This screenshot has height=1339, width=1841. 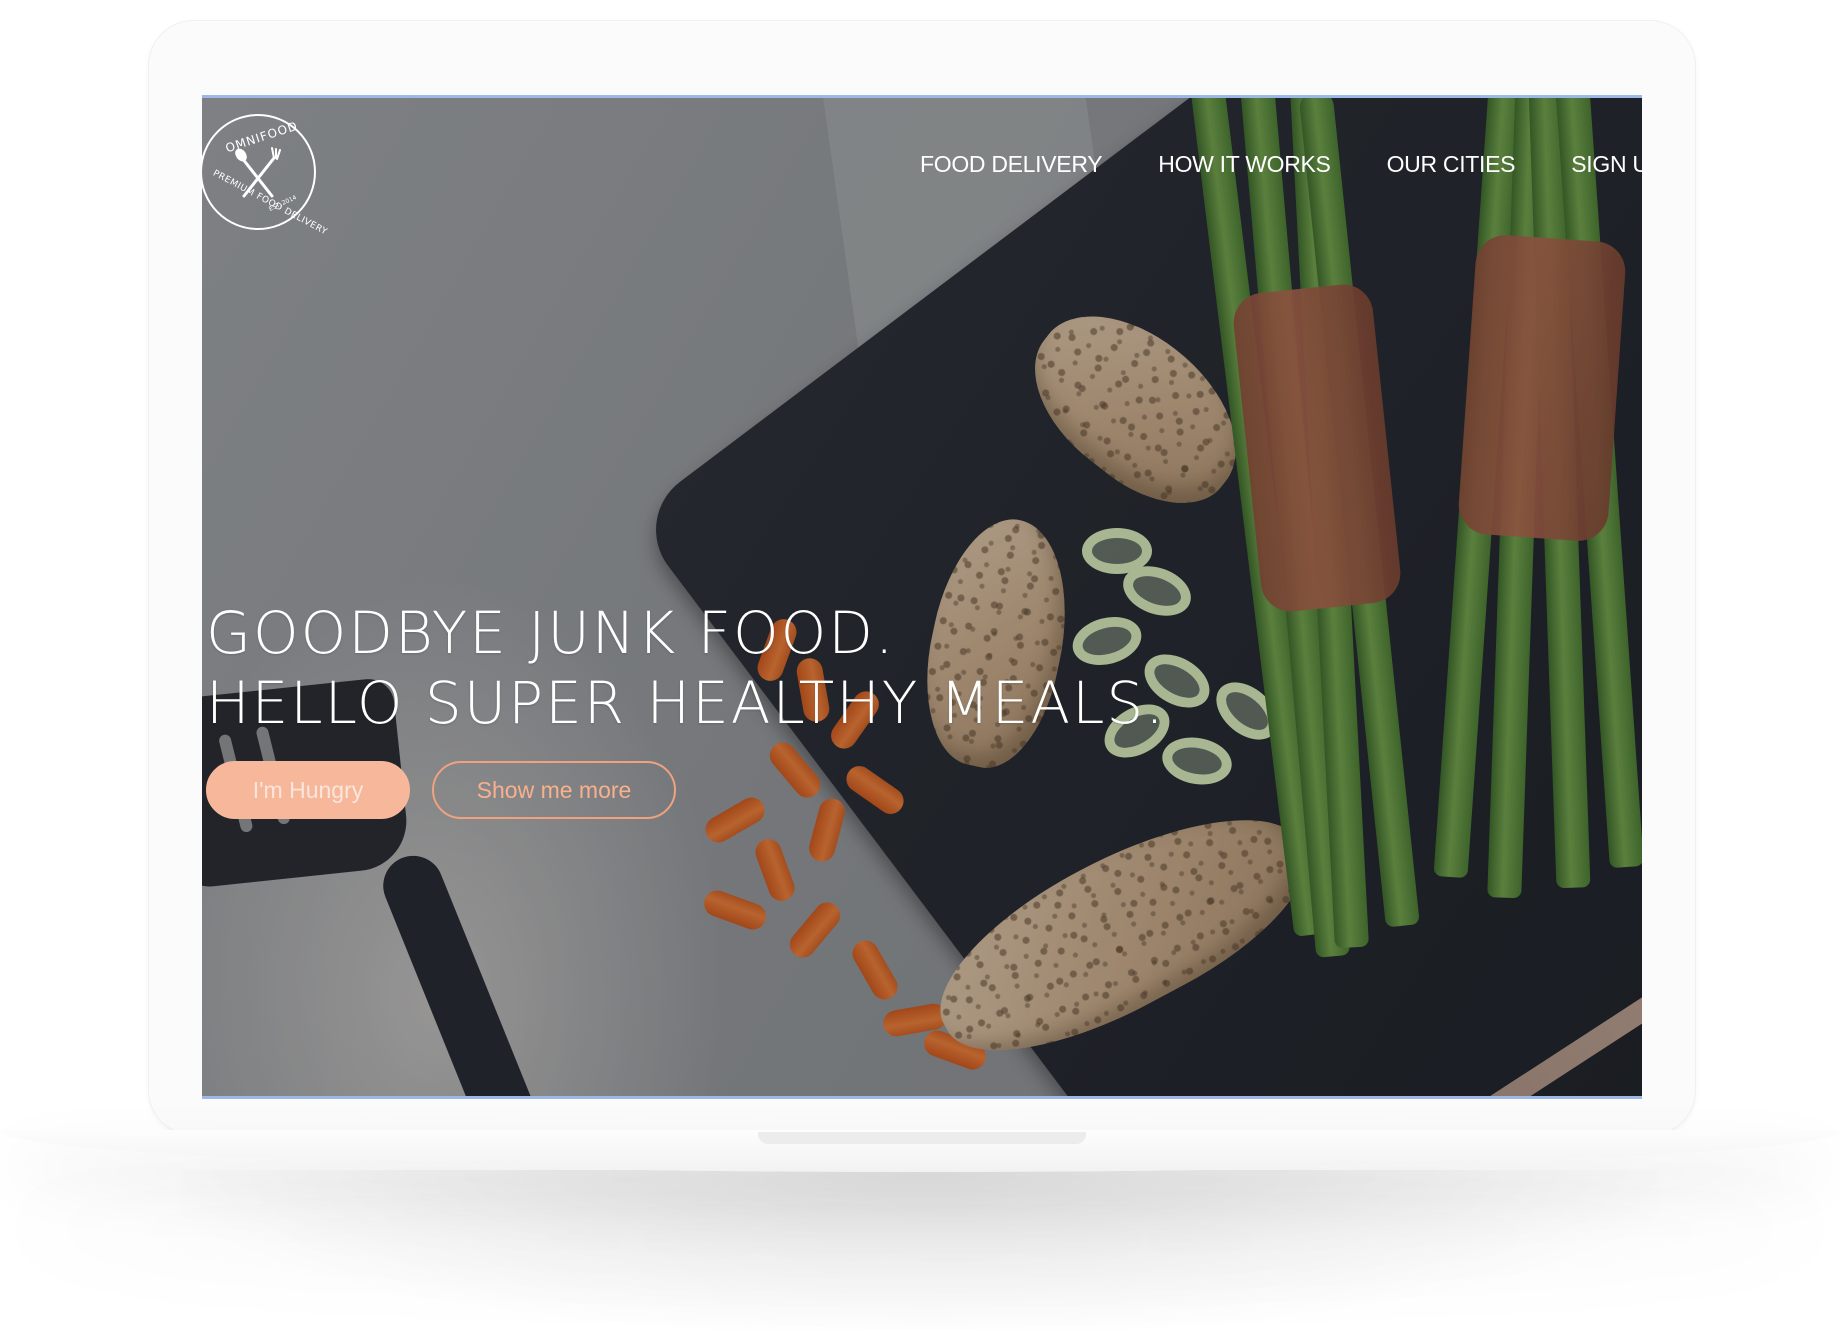 I want to click on omnifood-logo: OMNIFOOD EST. 2014 PREMIUM FOOD DELIVERY, so click(x=265, y=175).